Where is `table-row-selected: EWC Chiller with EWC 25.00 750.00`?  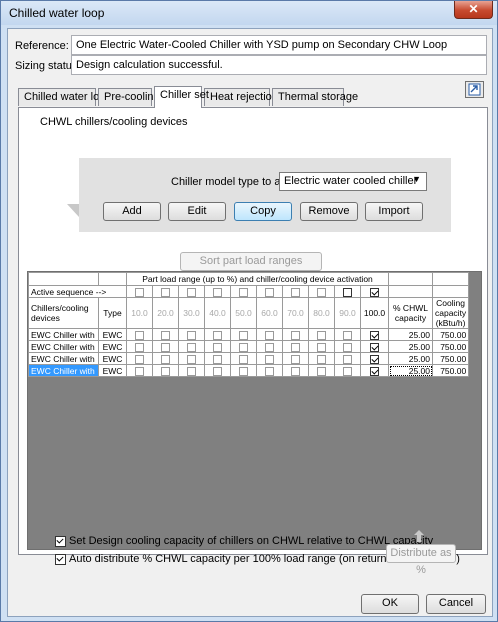 table-row-selected: EWC Chiller with EWC 25.00 750.00 is located at coordinates (249, 370).